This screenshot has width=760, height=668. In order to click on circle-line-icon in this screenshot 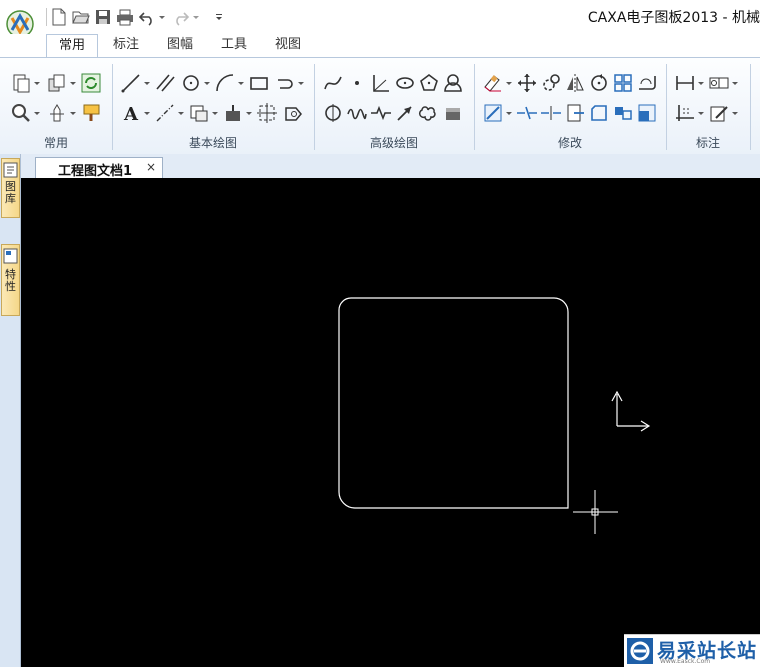, I will do `click(333, 113)`.